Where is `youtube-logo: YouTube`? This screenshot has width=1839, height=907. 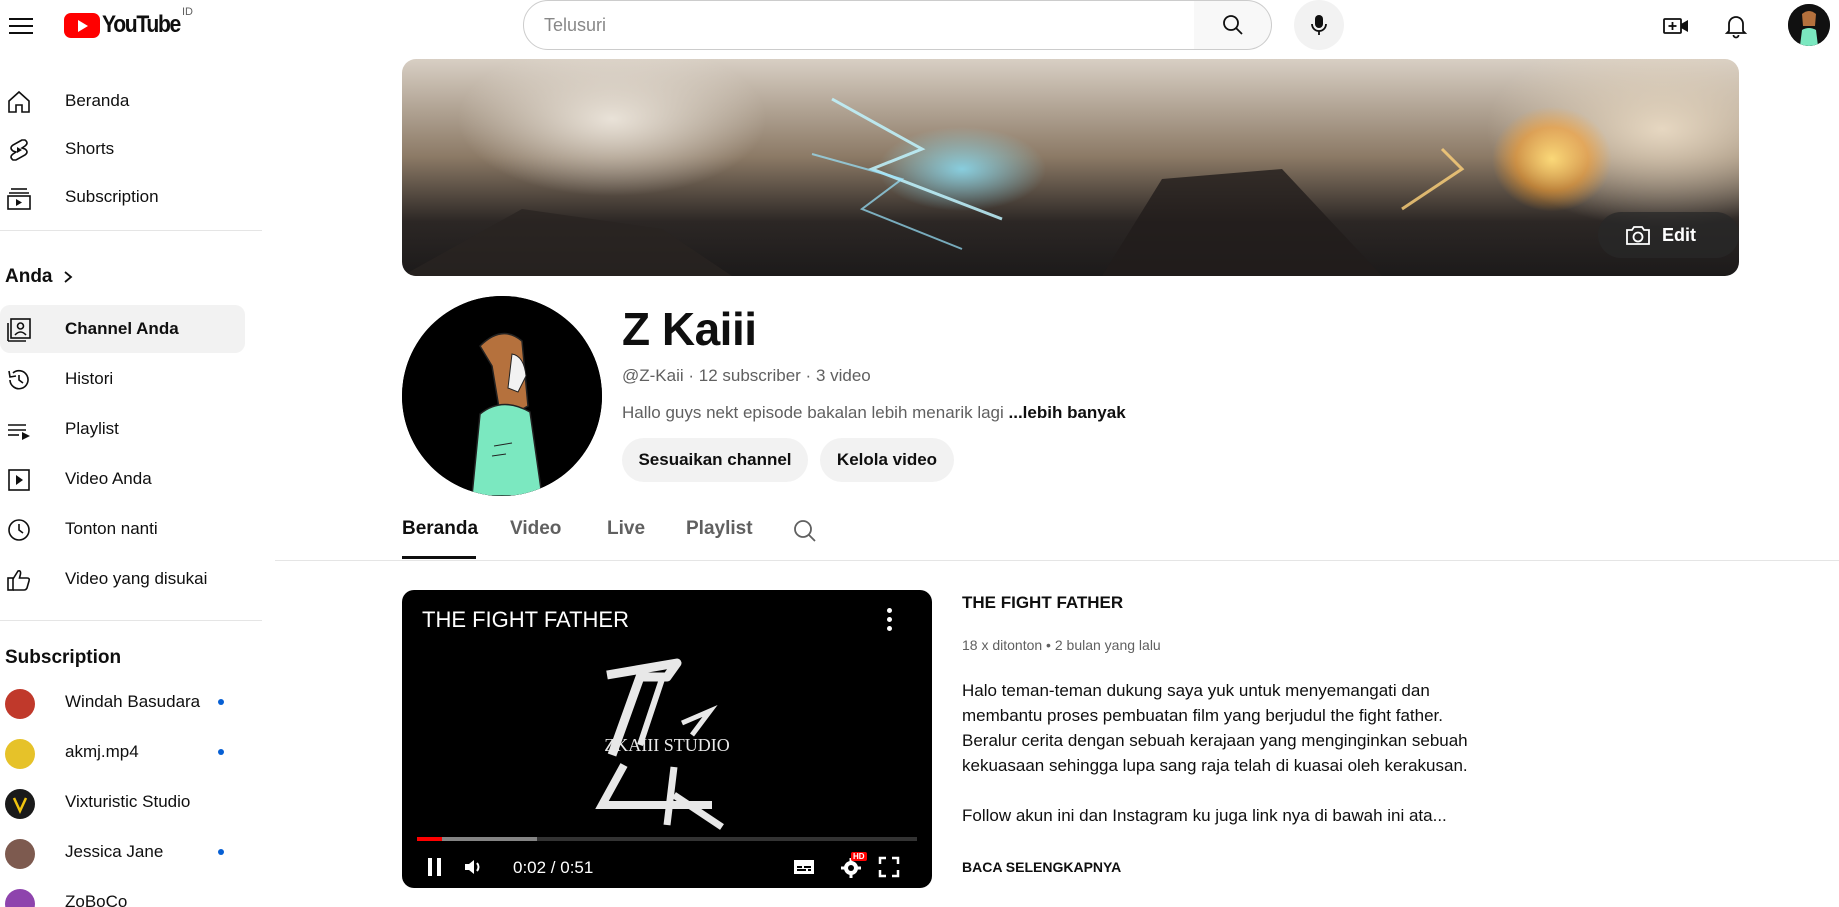
youtube-logo: YouTube is located at coordinates (127, 25).